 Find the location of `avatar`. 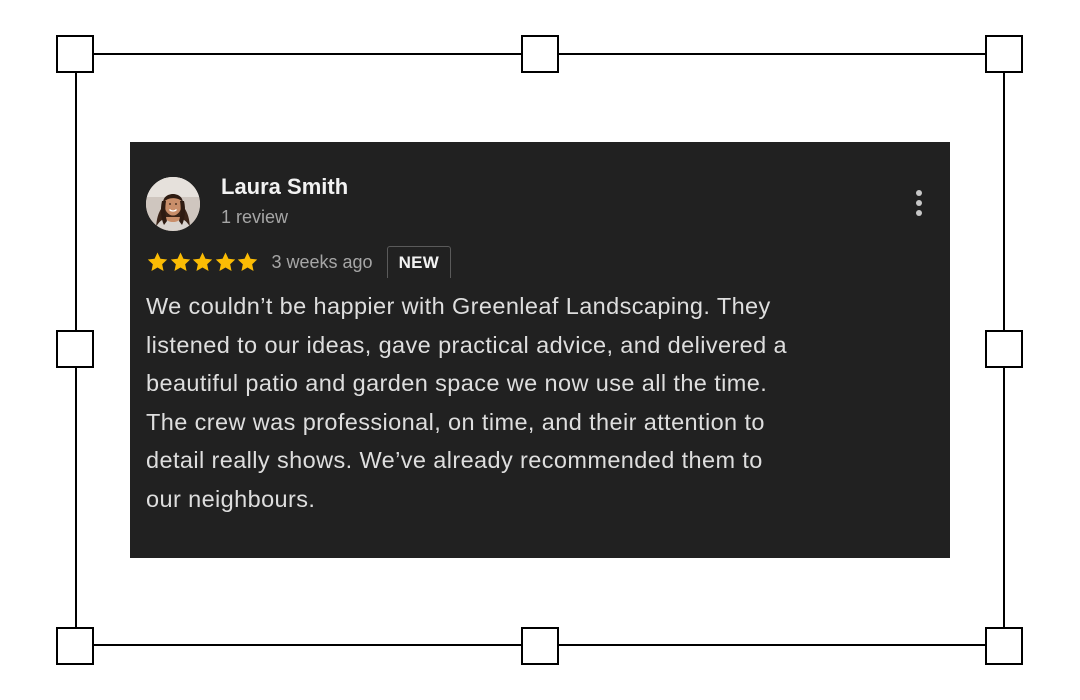

avatar is located at coordinates (173, 204).